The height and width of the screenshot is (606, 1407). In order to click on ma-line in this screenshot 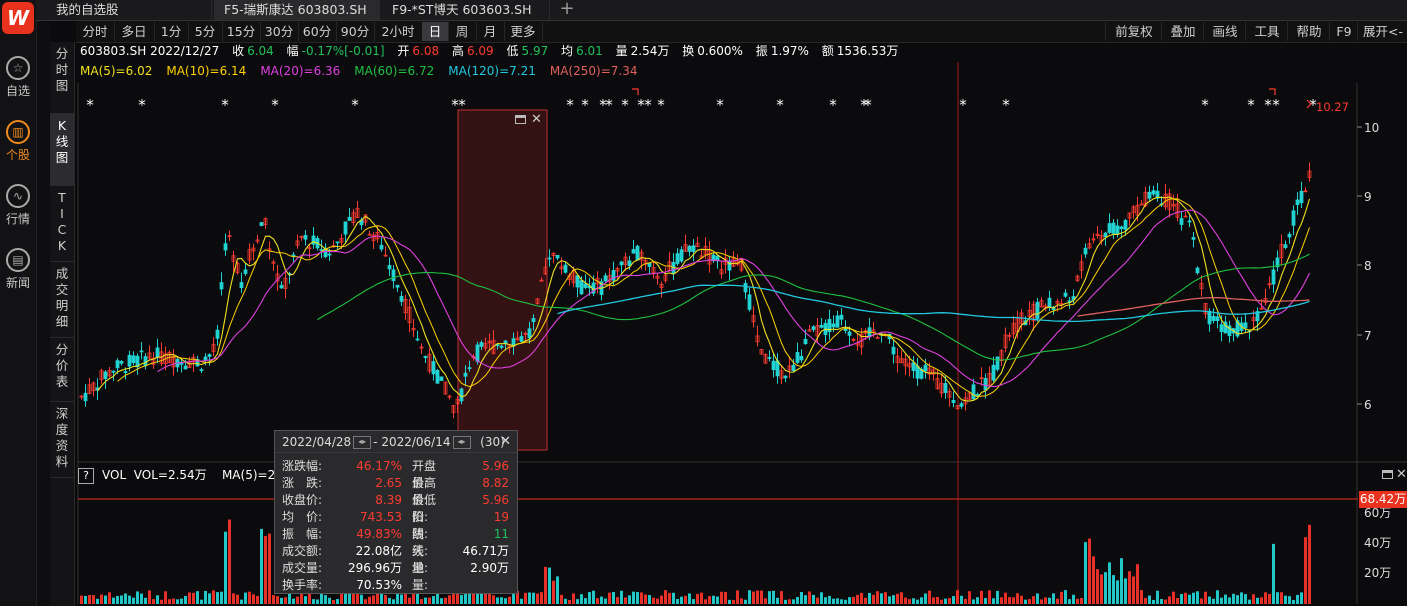, I will do `click(1193, 306)`.